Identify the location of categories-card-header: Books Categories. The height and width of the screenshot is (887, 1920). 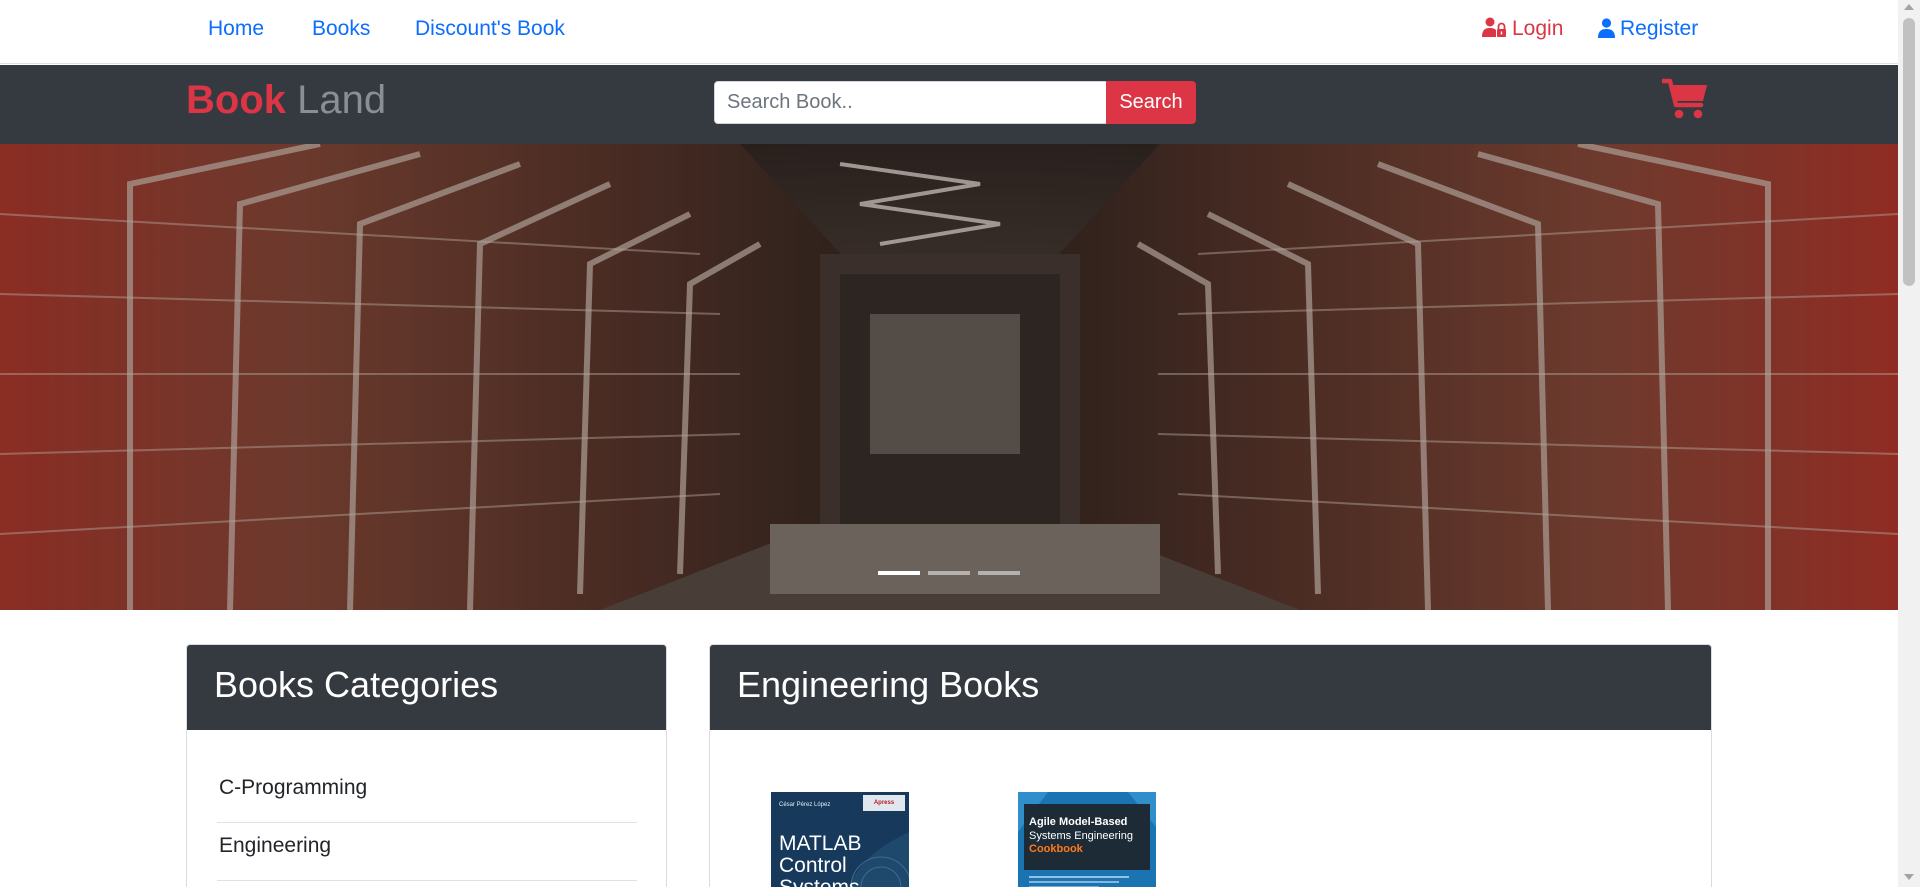
(426, 687).